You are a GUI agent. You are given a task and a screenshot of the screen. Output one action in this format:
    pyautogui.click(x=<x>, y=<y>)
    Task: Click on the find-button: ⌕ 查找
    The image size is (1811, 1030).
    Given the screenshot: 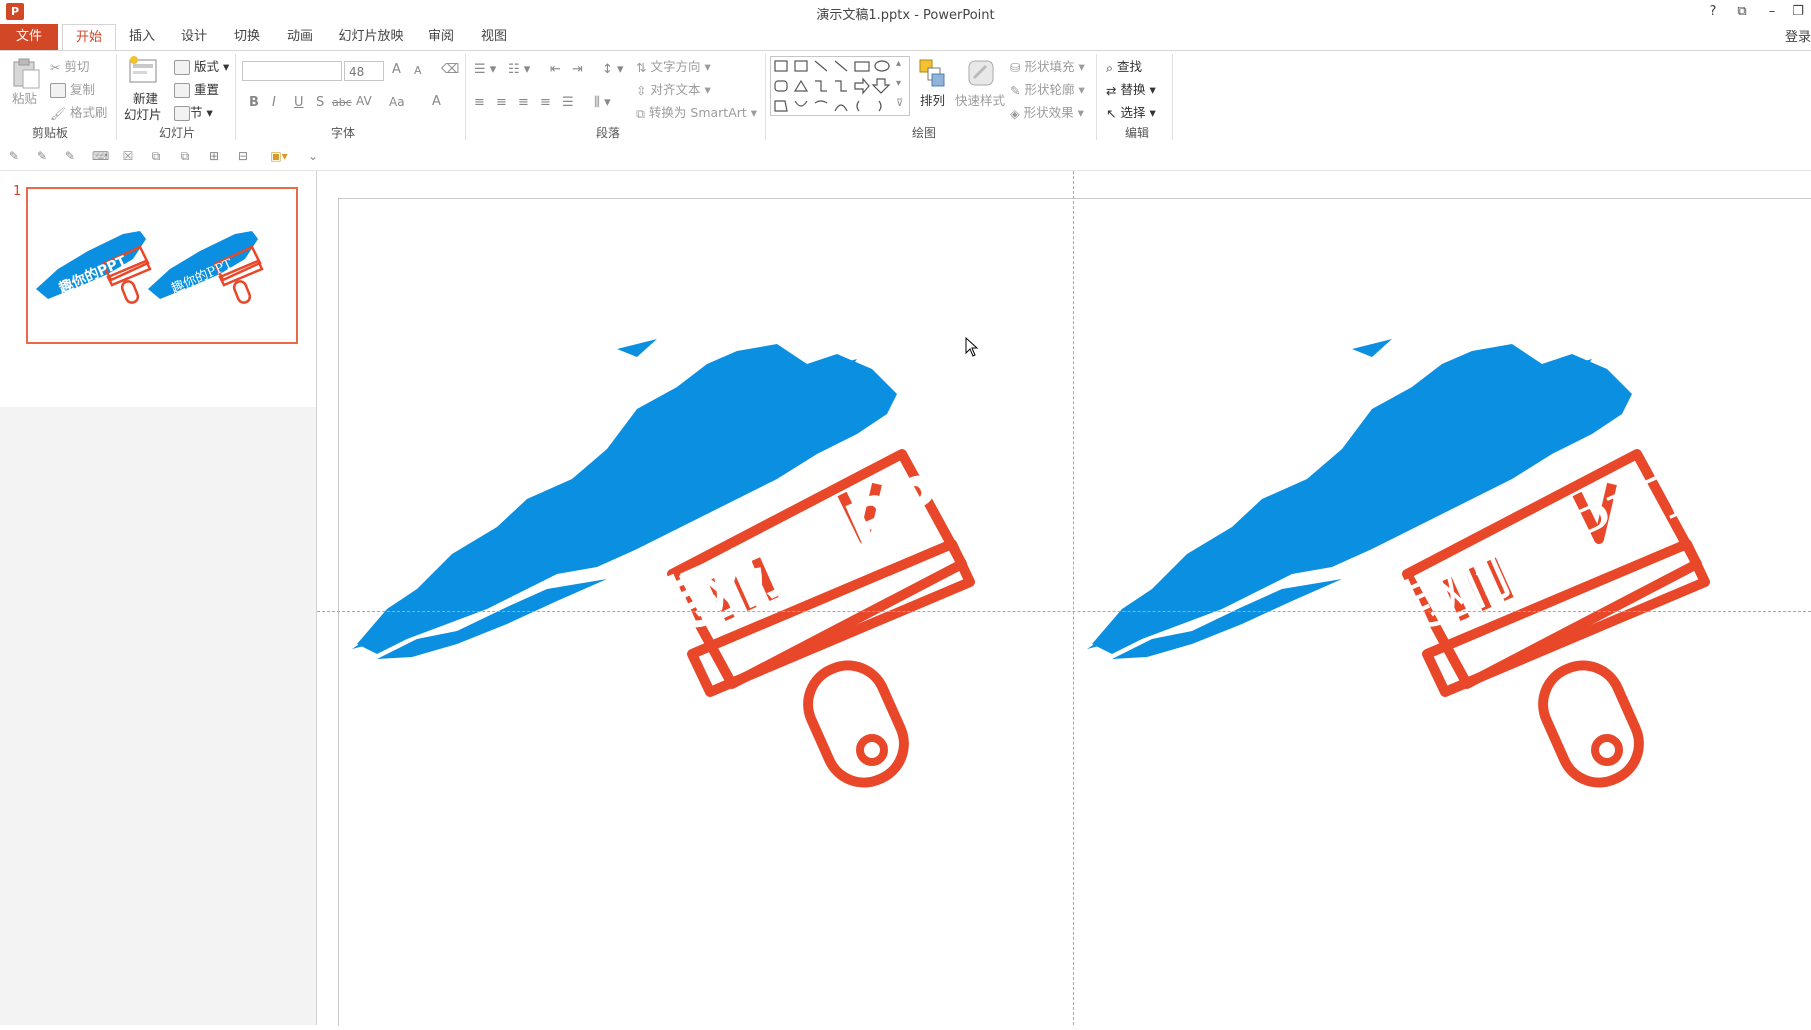 What is the action you would take?
    pyautogui.click(x=1124, y=66)
    